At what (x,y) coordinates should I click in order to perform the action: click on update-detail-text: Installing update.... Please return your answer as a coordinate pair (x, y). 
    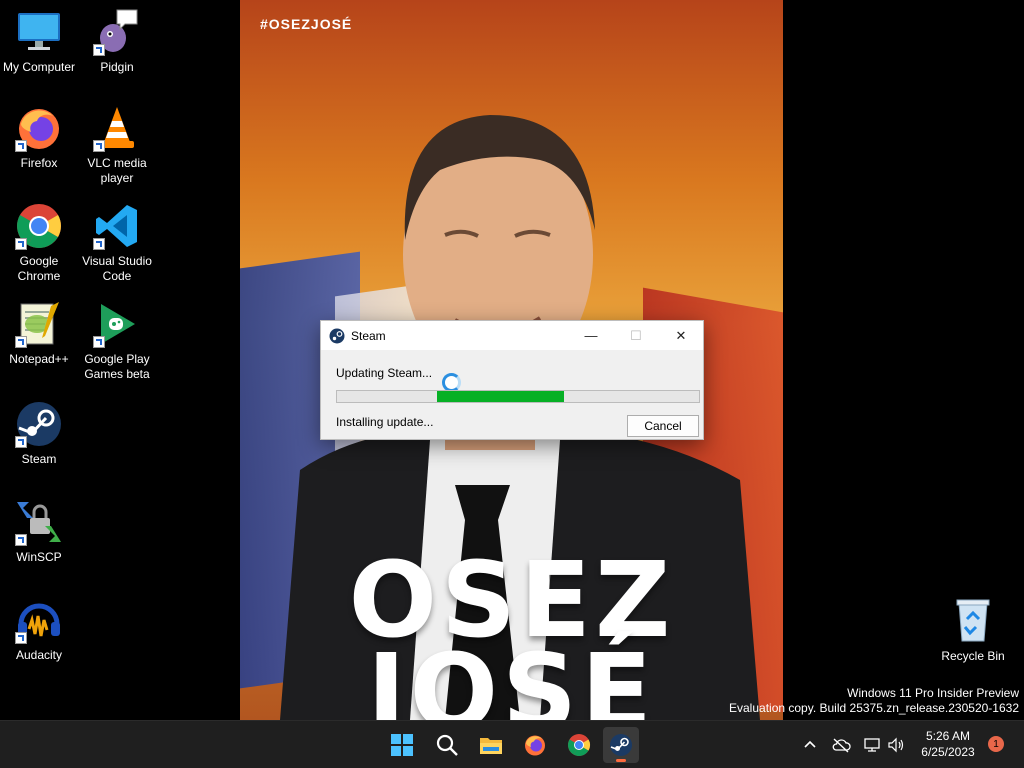
    Looking at the image, I should click on (385, 422).